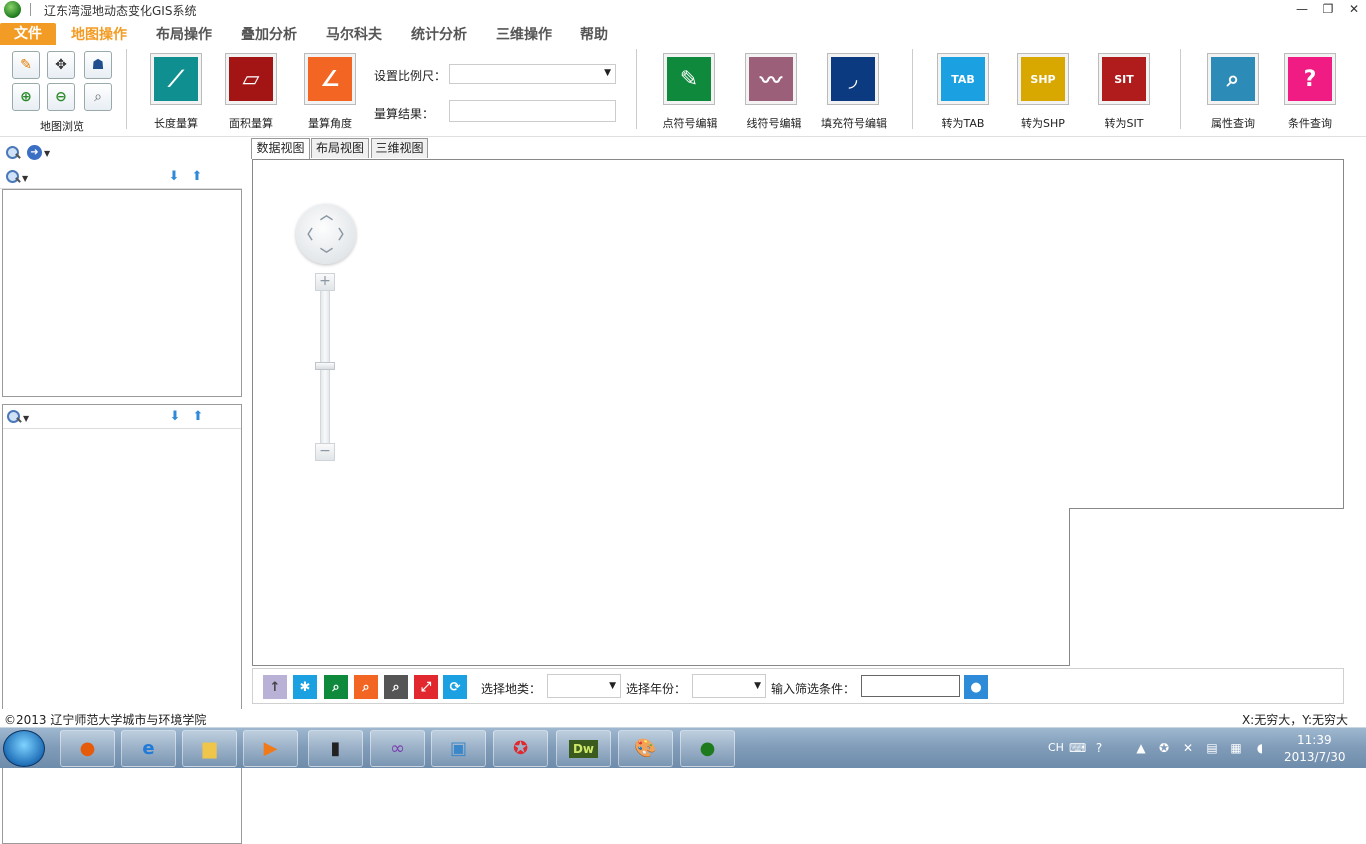  Describe the element at coordinates (98, 97) in the screenshot. I see `zoom-extent-button: ⌕` at that location.